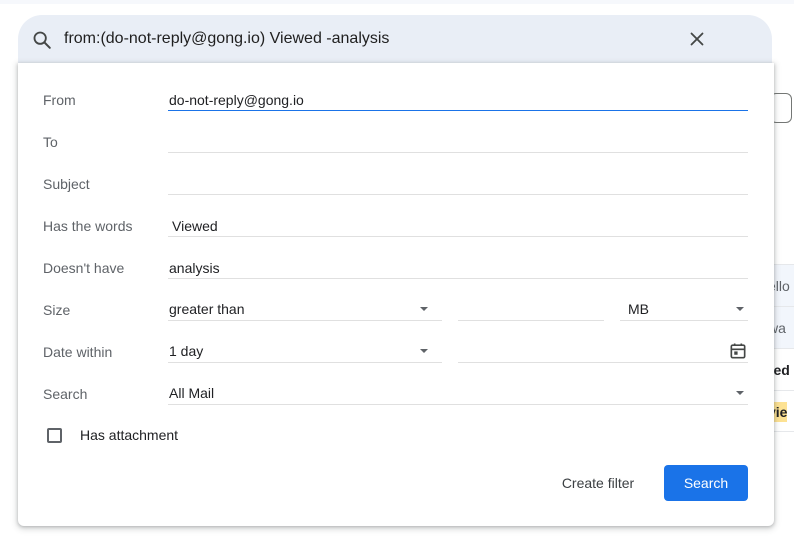 This screenshot has width=794, height=546. Describe the element at coordinates (684, 310) in the screenshot. I see `size-unit-select: MB` at that location.